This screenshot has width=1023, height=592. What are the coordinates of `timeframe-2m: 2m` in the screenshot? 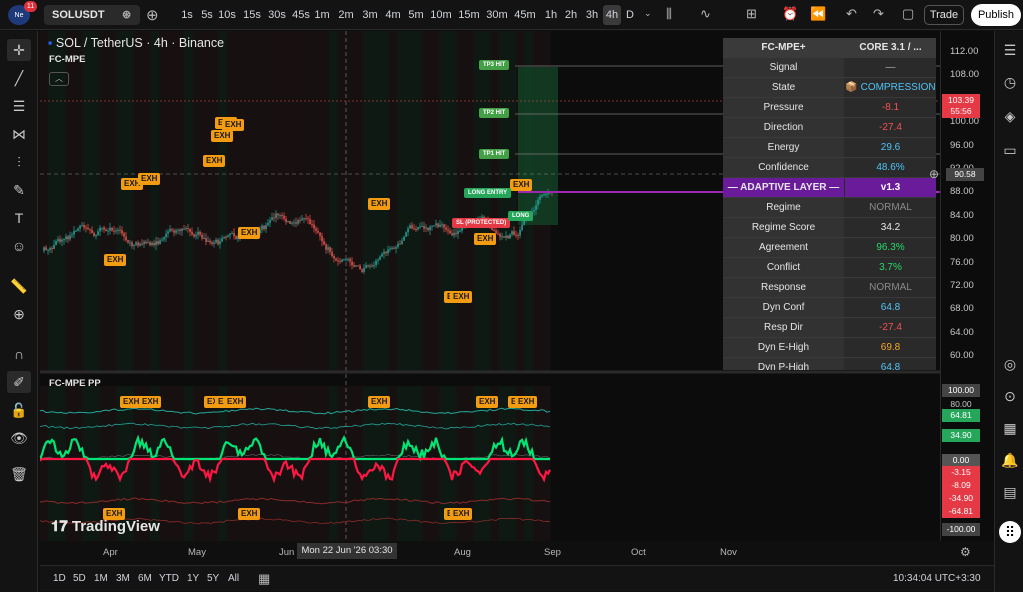 It's located at (346, 15).